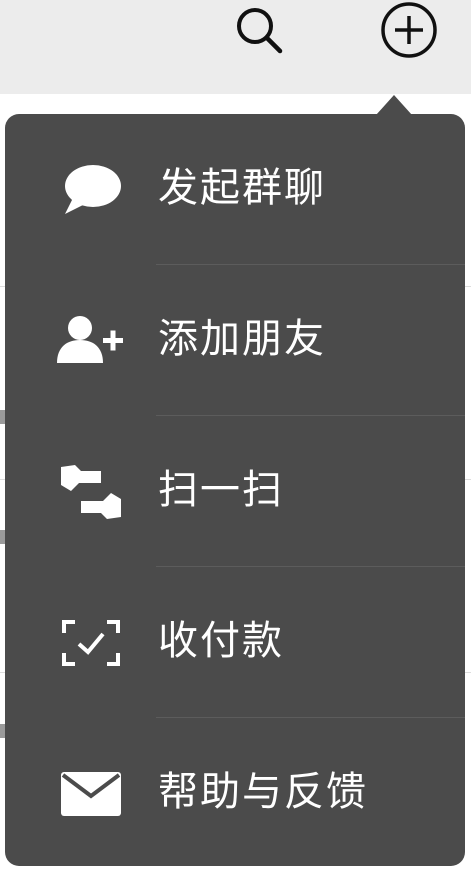 This screenshot has width=471, height=873. I want to click on add-button, so click(409, 32).